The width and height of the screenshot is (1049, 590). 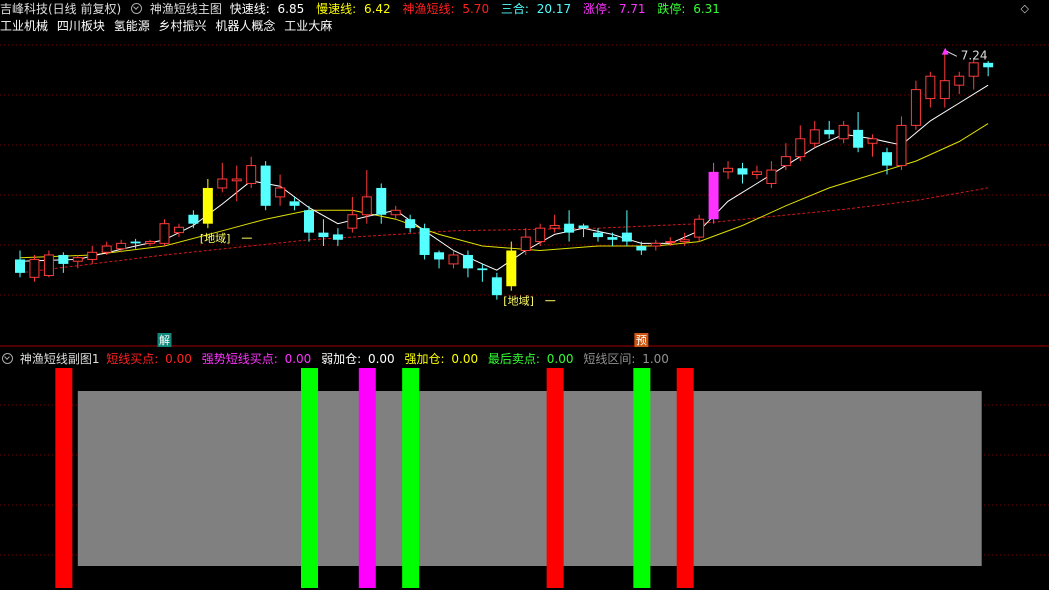 What do you see at coordinates (974, 55) in the screenshot?
I see `peak-price-label: 7.24` at bounding box center [974, 55].